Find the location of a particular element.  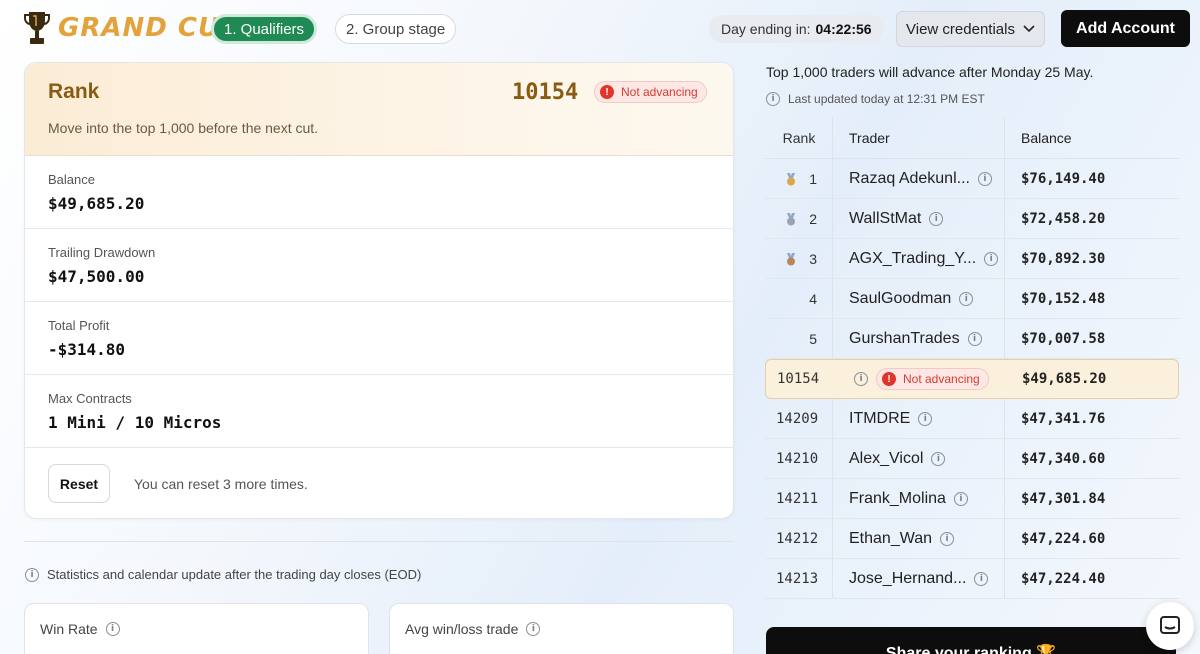

trader-name: Alex_Vicol is located at coordinates (886, 459).